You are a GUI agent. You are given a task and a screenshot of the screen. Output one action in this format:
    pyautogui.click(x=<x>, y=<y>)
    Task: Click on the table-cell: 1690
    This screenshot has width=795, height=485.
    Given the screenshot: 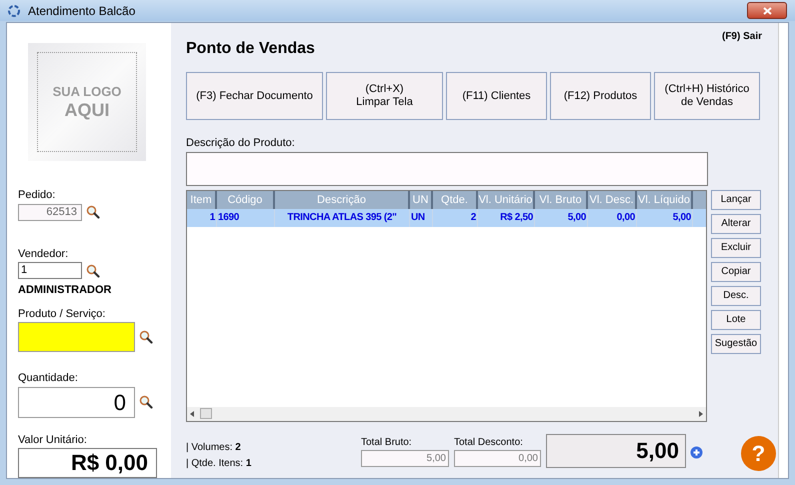 What is the action you would take?
    pyautogui.click(x=246, y=217)
    